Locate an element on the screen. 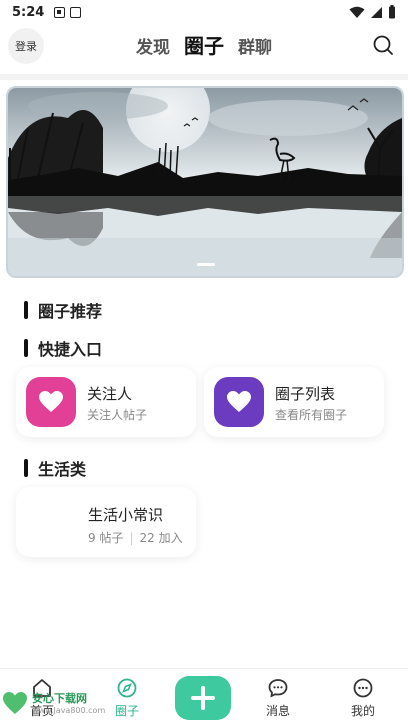 The width and height of the screenshot is (408, 725). chat-icon is located at coordinates (278, 688).